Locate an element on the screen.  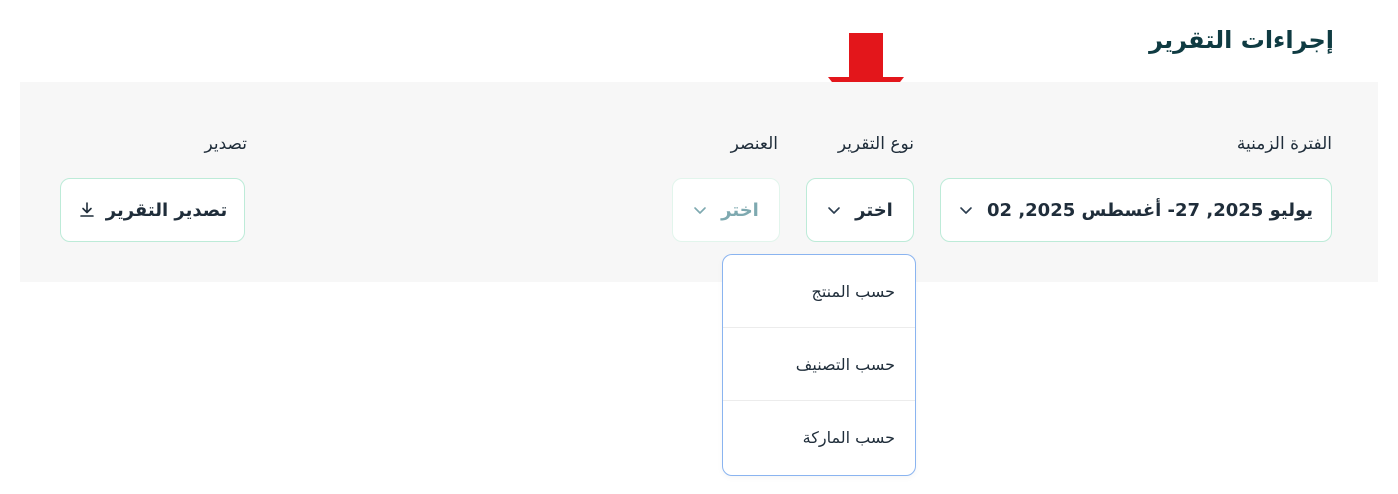
dropdown-item-by-category: حسب التصنيف is located at coordinates (819, 364).